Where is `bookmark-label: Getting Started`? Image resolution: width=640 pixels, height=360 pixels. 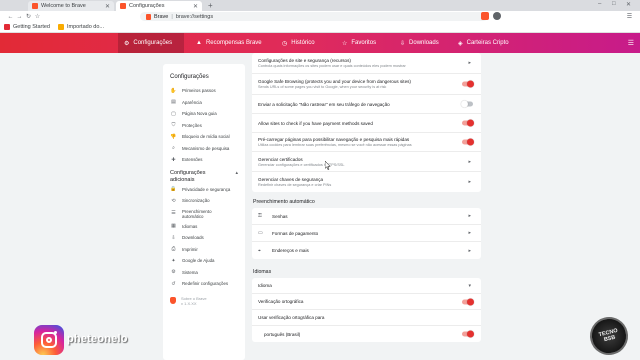 bookmark-label: Getting Started is located at coordinates (31, 27).